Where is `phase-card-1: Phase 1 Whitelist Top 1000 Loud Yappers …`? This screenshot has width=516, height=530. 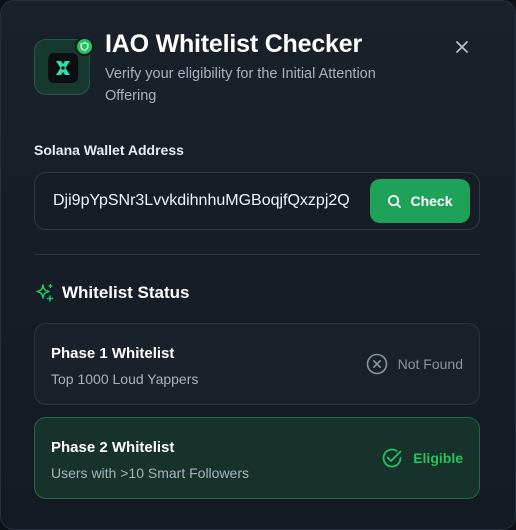 phase-card-1: Phase 1 Whitelist Top 1000 Loud Yappers … is located at coordinates (257, 364).